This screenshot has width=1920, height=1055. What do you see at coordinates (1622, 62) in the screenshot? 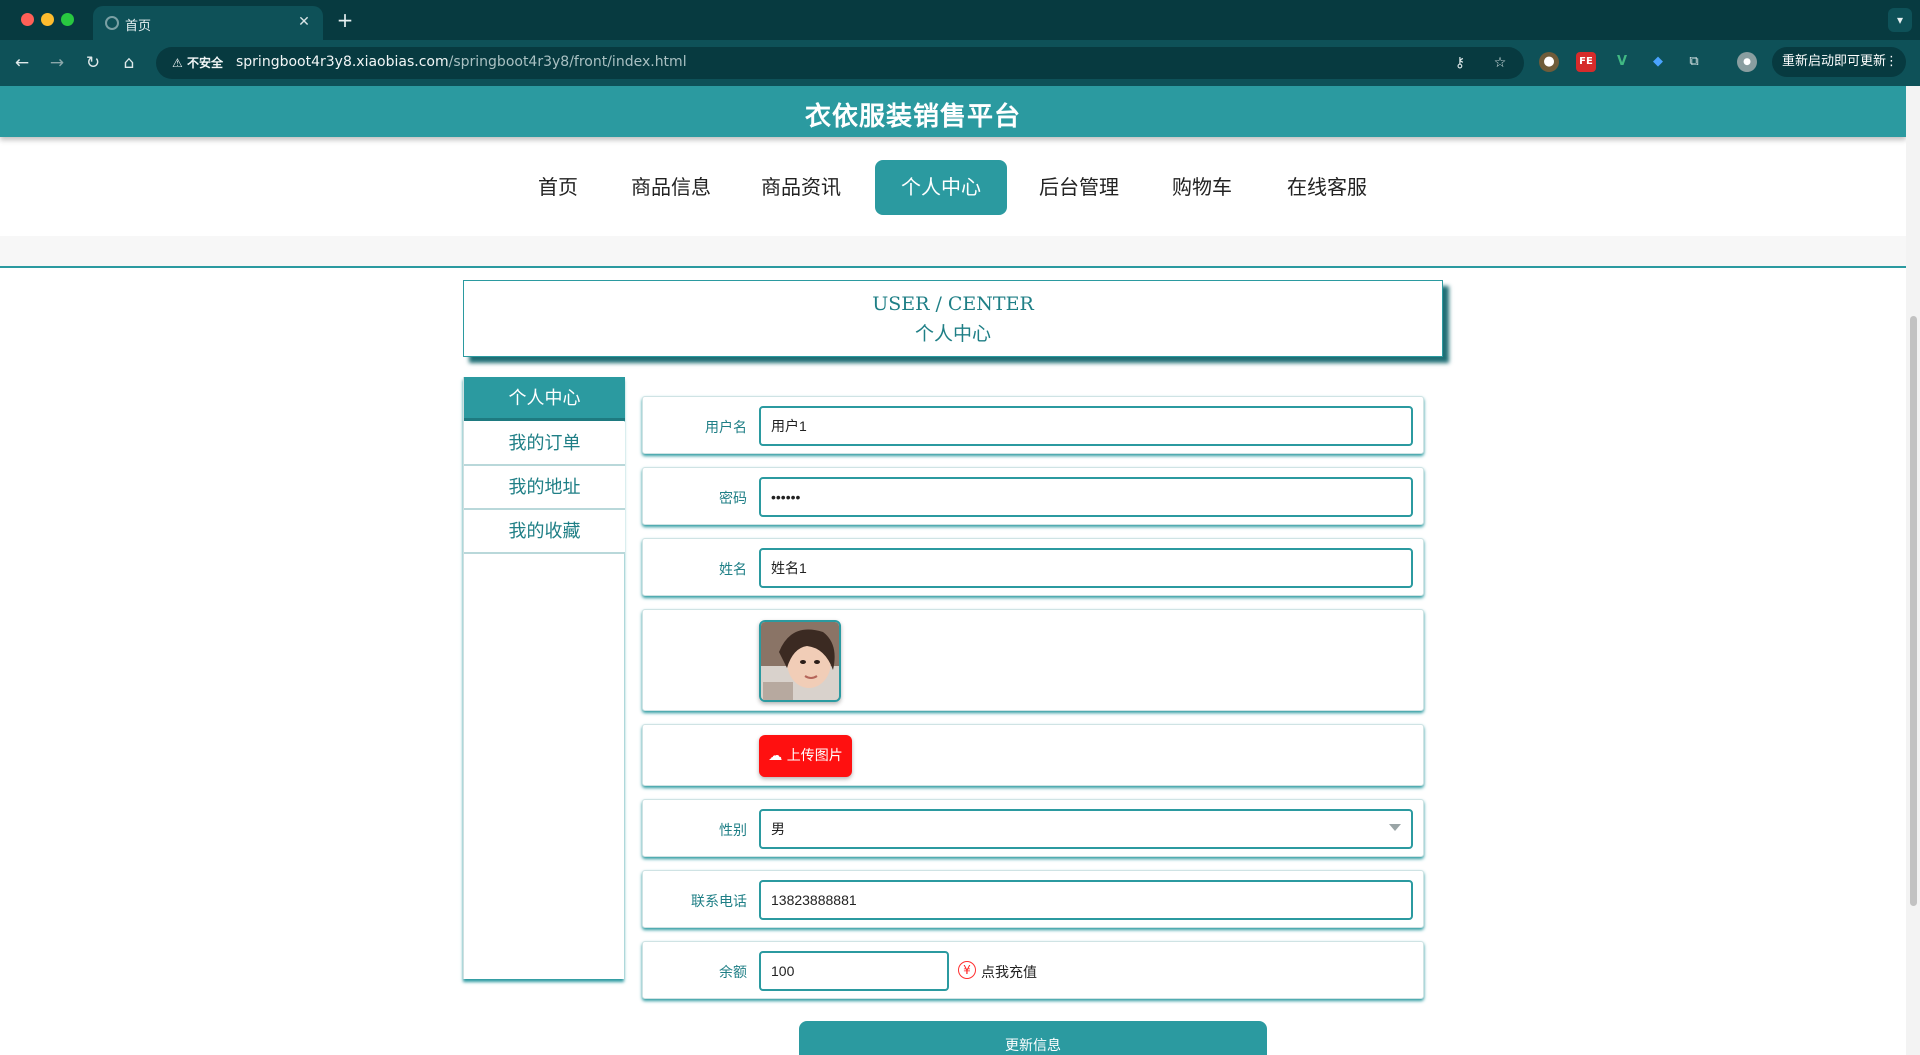
I see `extension-vue-icon: V` at bounding box center [1622, 62].